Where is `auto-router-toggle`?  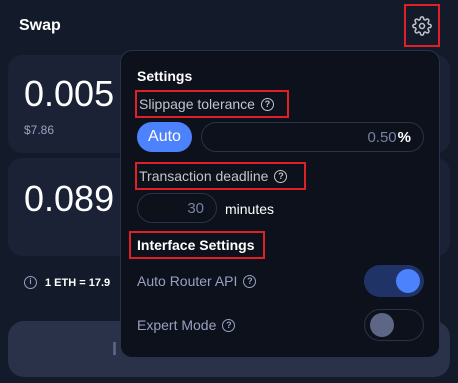 auto-router-toggle is located at coordinates (394, 281).